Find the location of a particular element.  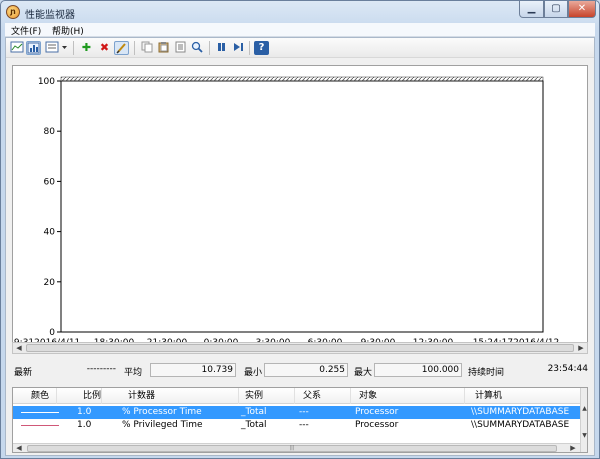

y-tick-label: 20 is located at coordinates (50, 283).